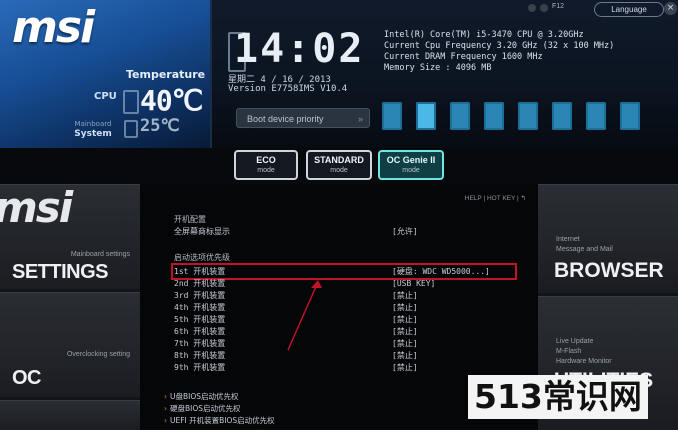 This screenshot has height=430, width=678. What do you see at coordinates (171, 100) in the screenshot?
I see `cpu-temperature: 40℃` at bounding box center [171, 100].